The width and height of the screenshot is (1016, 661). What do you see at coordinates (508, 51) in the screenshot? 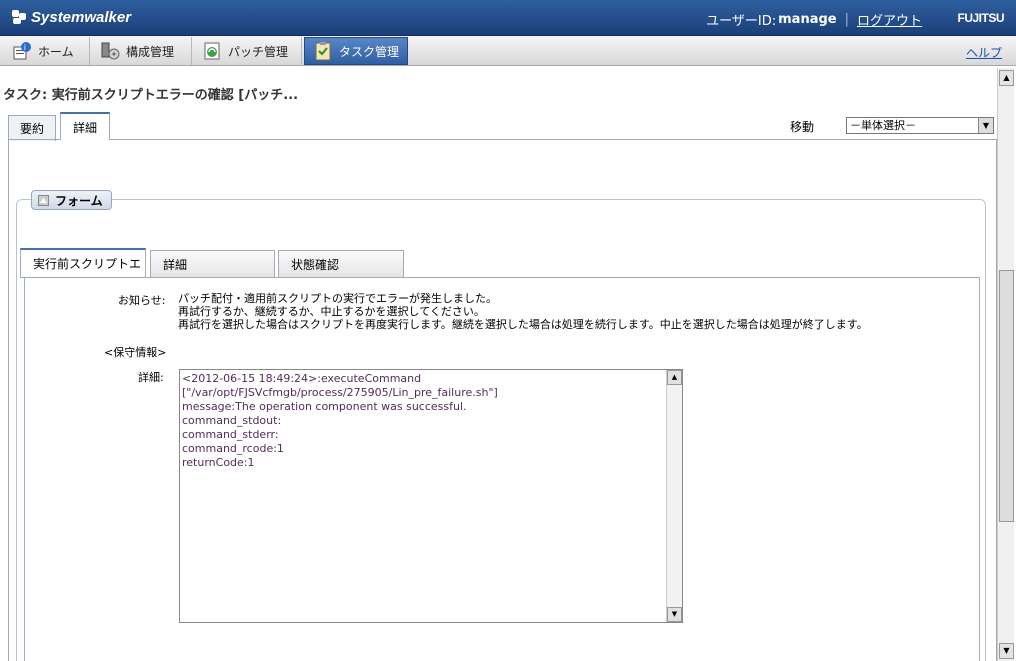
I see `main-nav: i ホーム 構成管理 パッチ管理 タスク管理 ヘルプ` at bounding box center [508, 51].